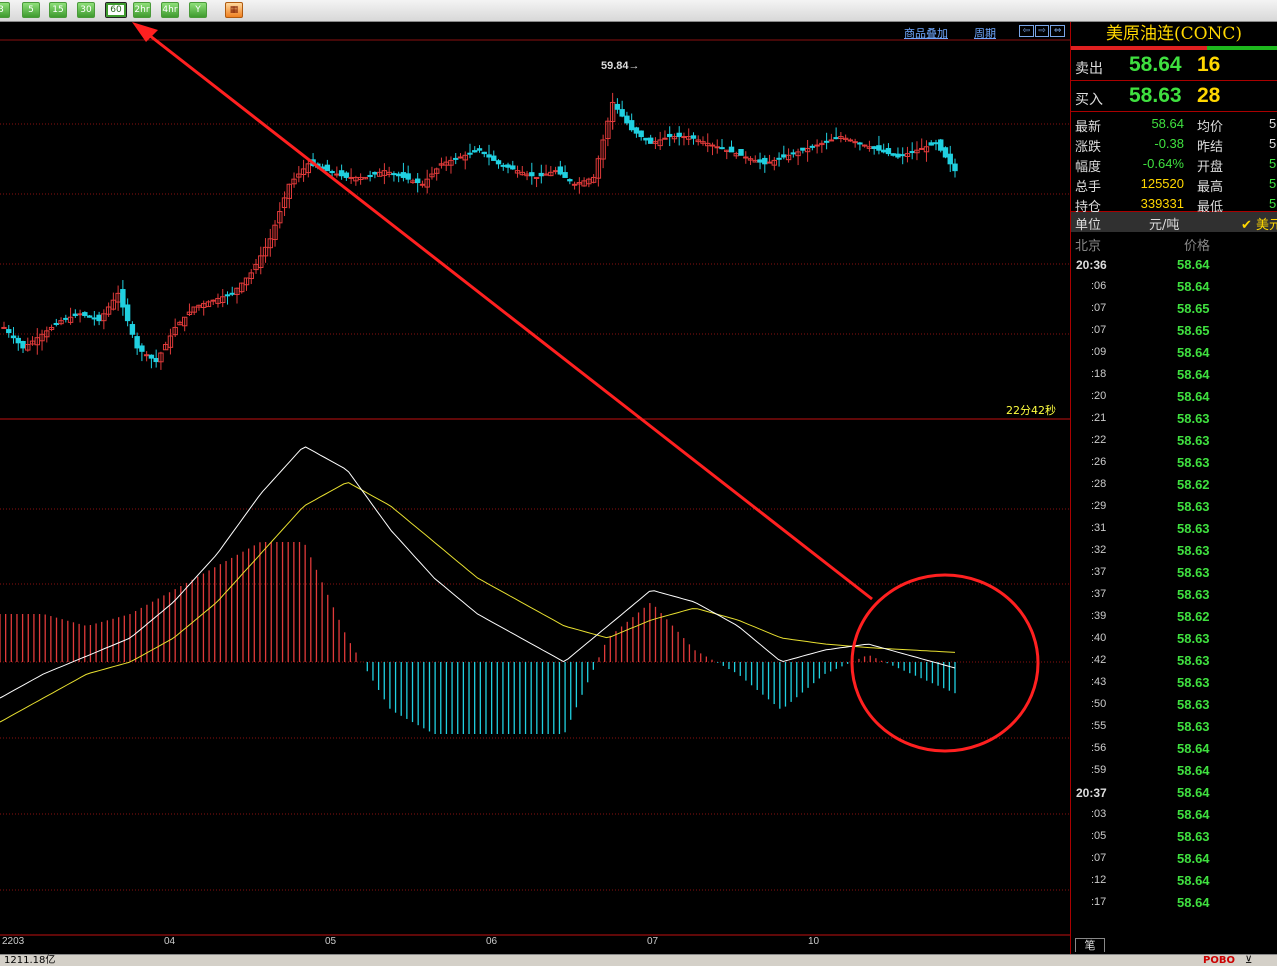  What do you see at coordinates (170, 10) in the screenshot?
I see `period-button-4hr: 4hr` at bounding box center [170, 10].